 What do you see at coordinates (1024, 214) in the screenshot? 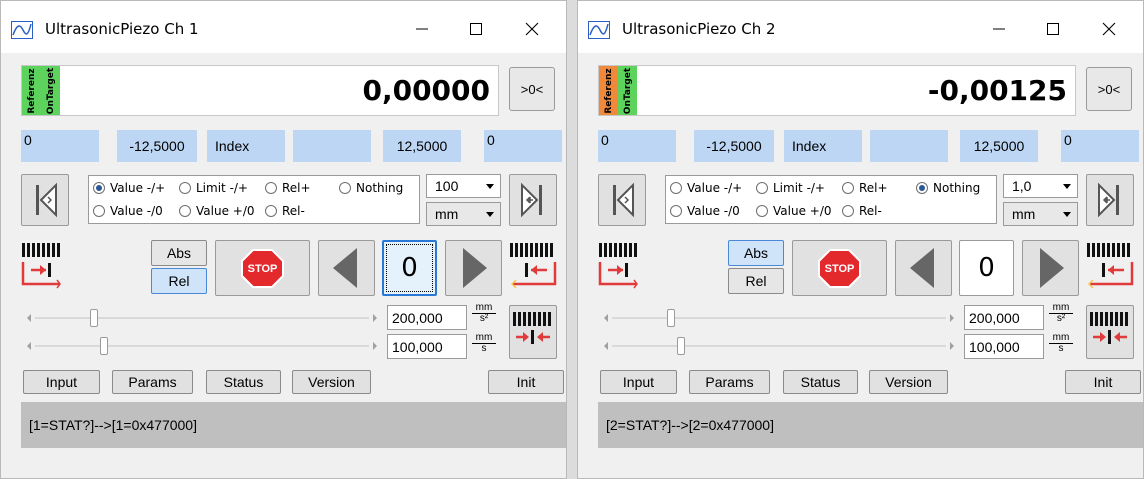
I see `unit-value: mm` at bounding box center [1024, 214].